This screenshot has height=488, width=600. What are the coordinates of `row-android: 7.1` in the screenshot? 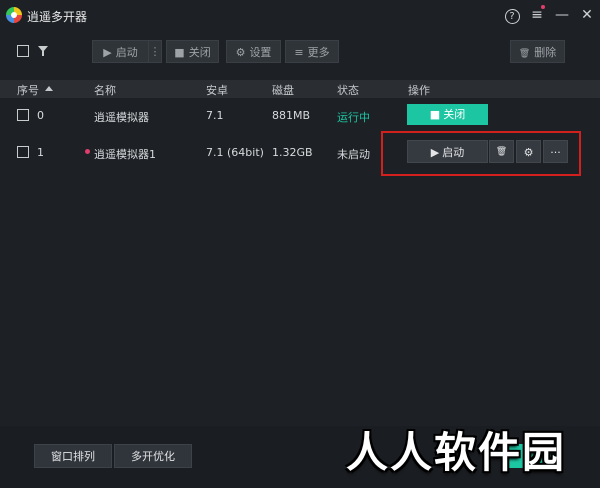 It's located at (215, 115).